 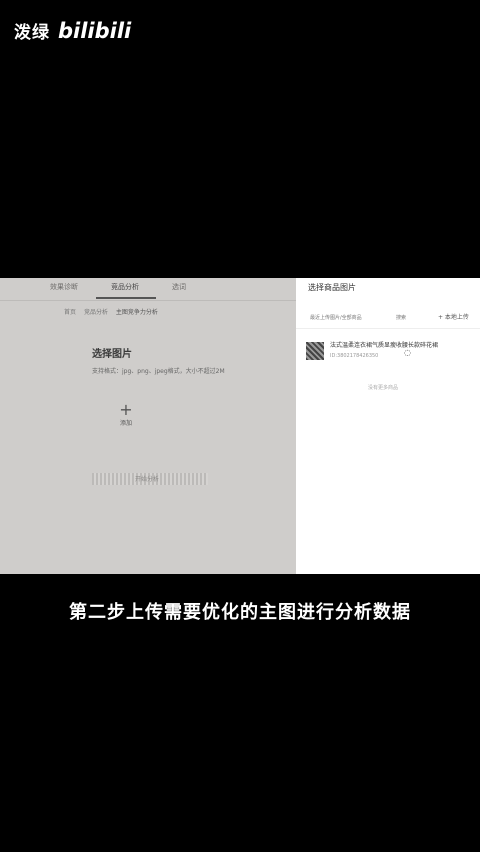 I want to click on picker-search: 搜索, so click(x=401, y=317).